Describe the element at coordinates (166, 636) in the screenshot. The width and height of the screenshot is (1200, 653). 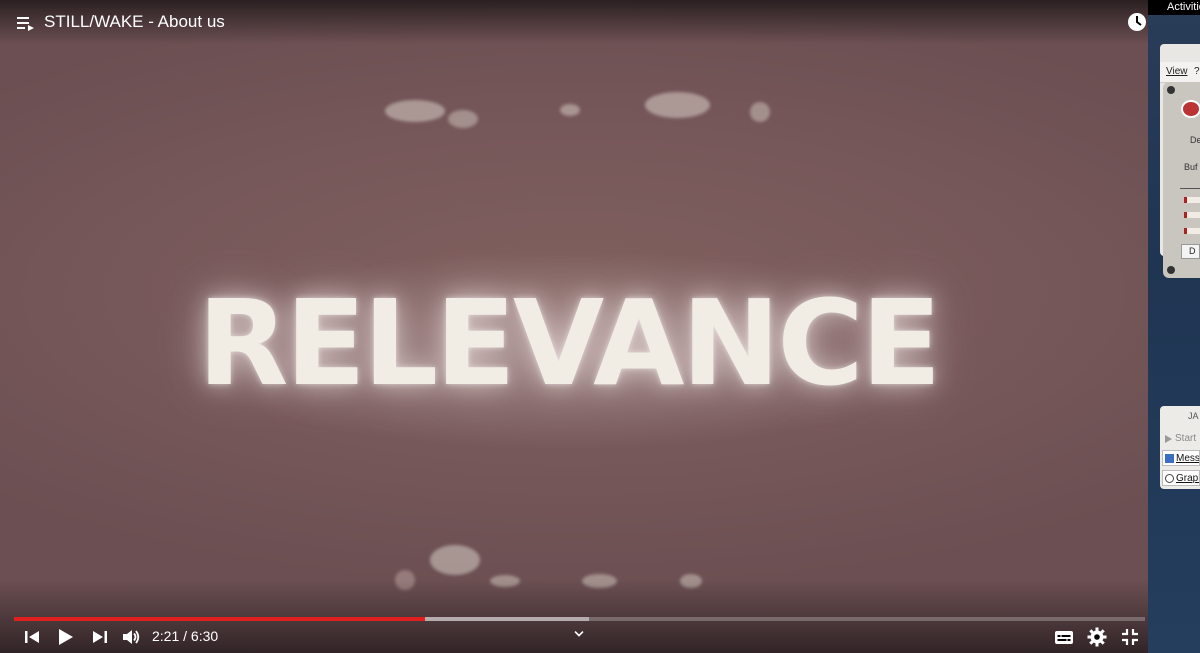
I see `current-time: 2:21` at that location.